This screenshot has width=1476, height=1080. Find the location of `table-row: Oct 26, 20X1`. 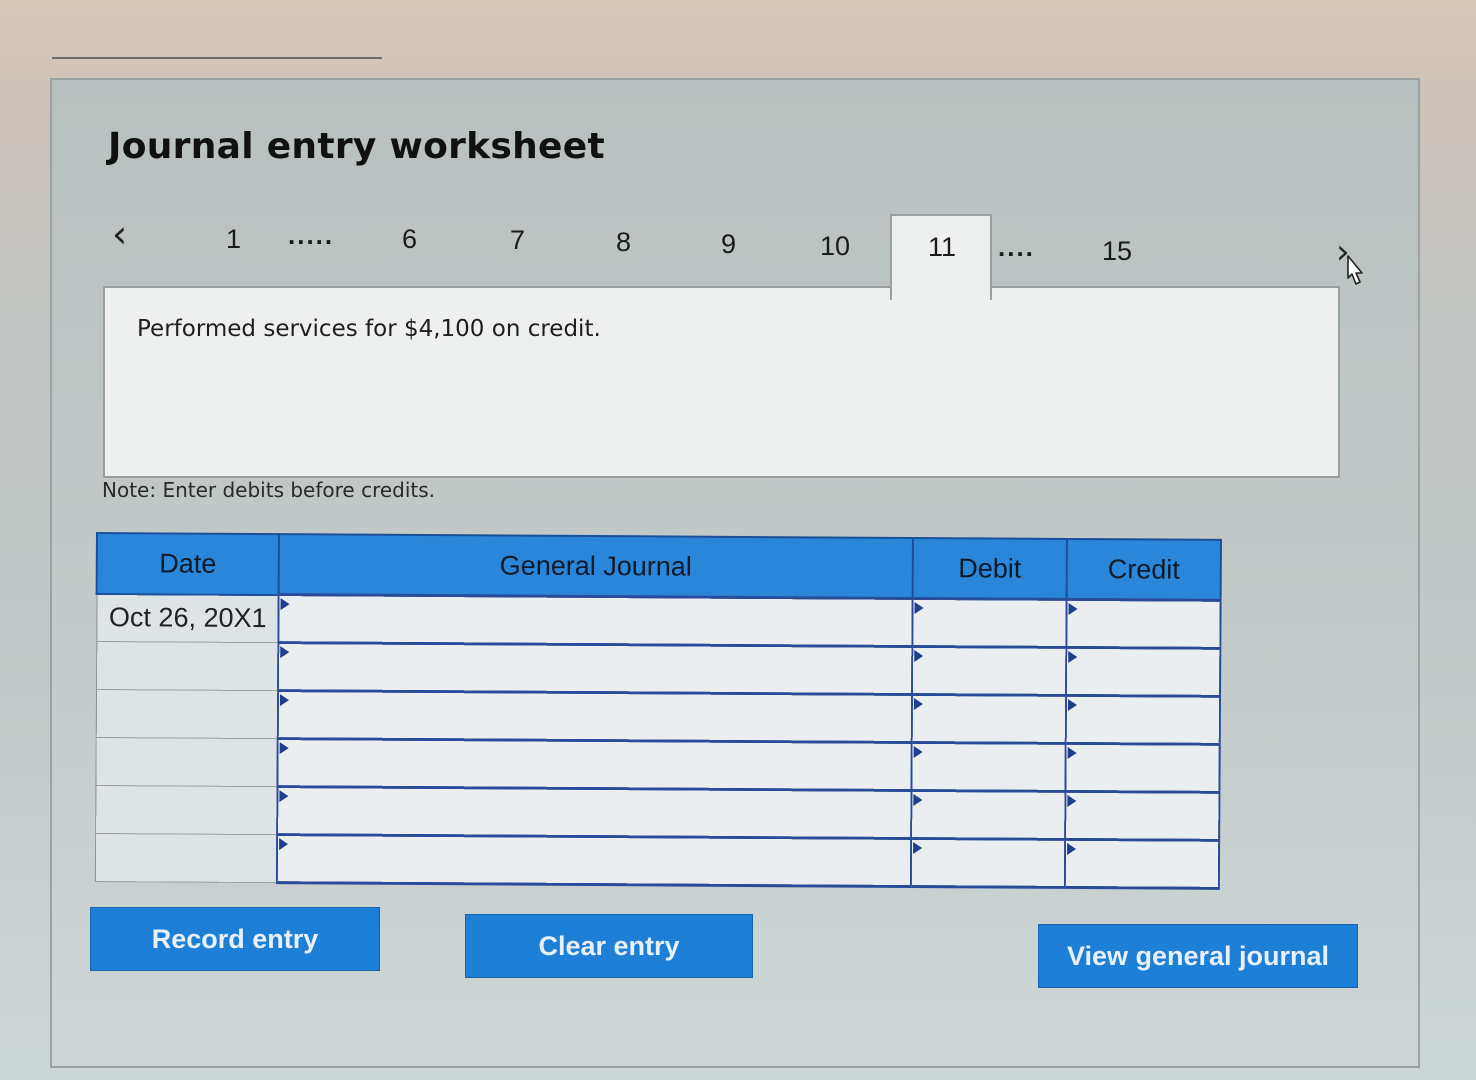

table-row: Oct 26, 20X1 is located at coordinates (658, 621).